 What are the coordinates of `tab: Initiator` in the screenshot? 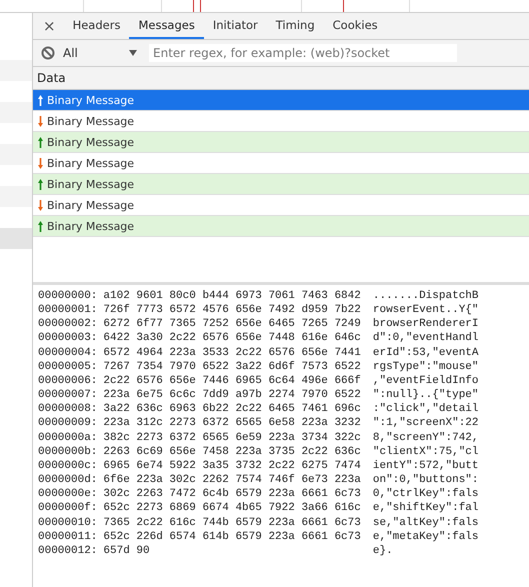 It's located at (235, 26).